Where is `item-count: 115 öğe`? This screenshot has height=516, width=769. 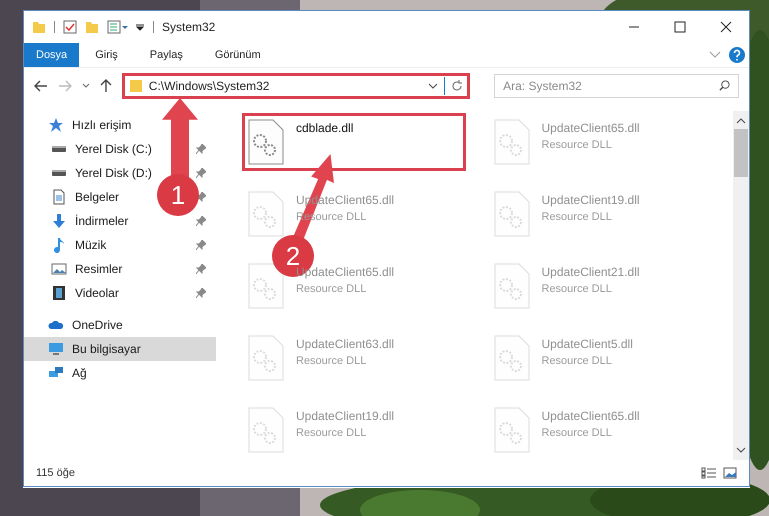 item-count: 115 öğe is located at coordinates (56, 473).